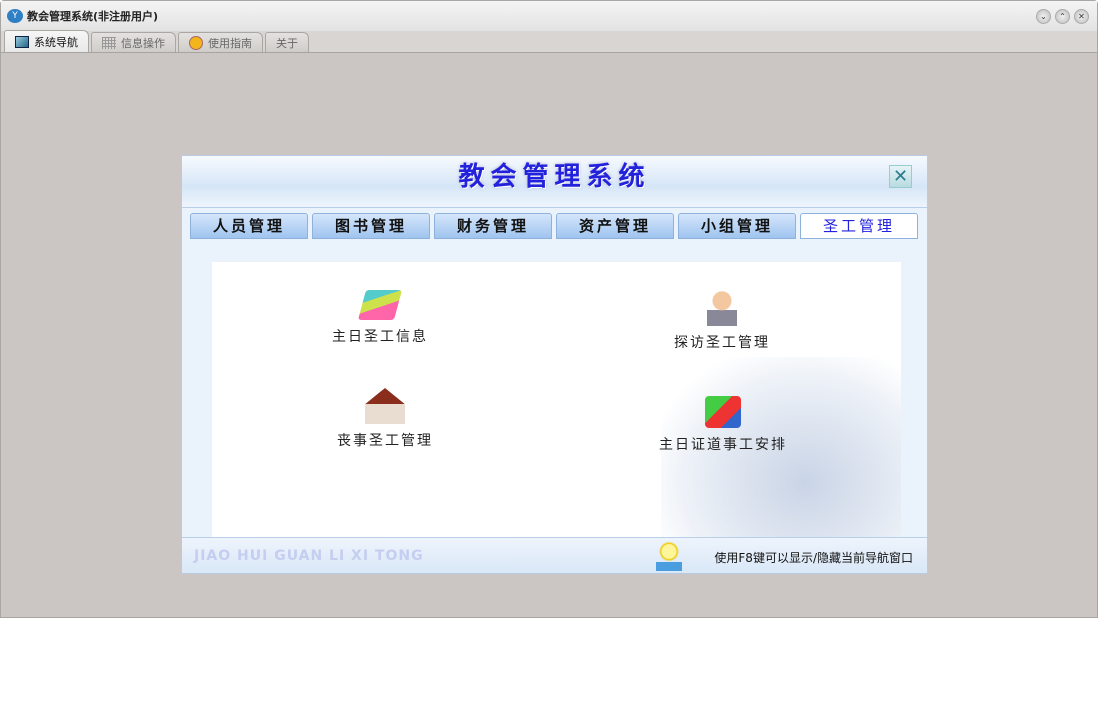  Describe the element at coordinates (549, 41) in the screenshot. I see `top-tab-bar: 系统导航 信息操作 使用指南 关于` at that location.